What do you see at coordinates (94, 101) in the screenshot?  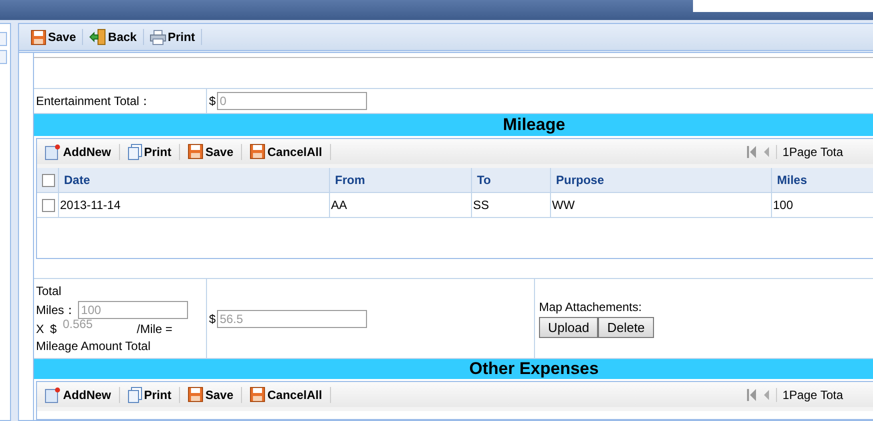 I see `field-label: Entertainment Total：` at bounding box center [94, 101].